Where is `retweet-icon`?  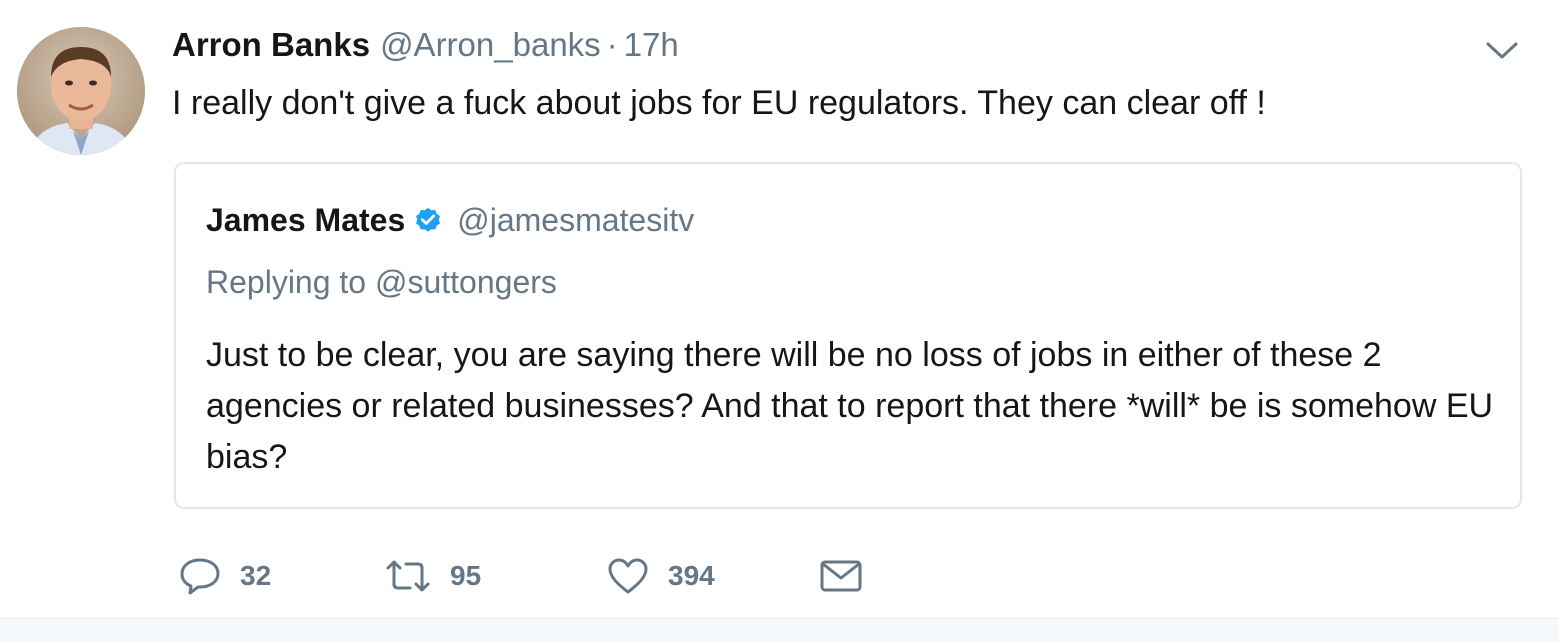
retweet-icon is located at coordinates (408, 576).